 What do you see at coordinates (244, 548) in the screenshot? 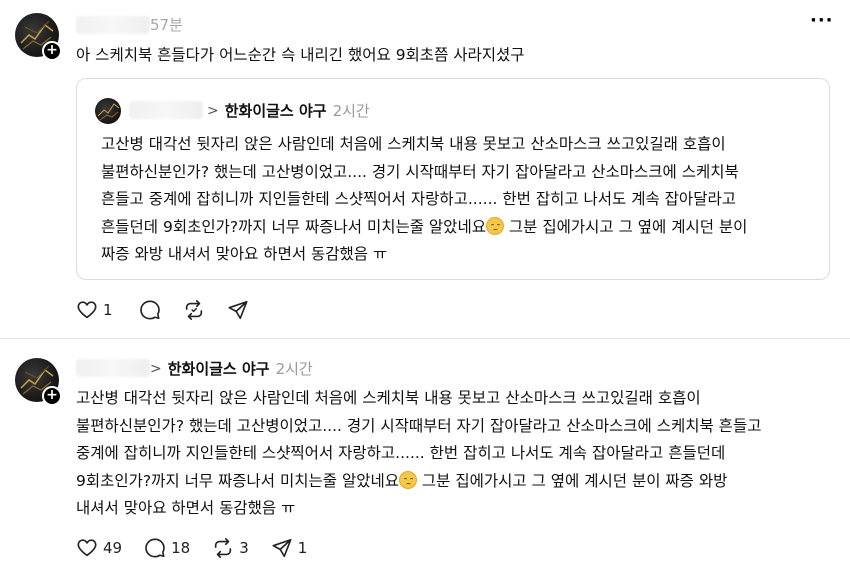
I see `repost-count: 3` at bounding box center [244, 548].